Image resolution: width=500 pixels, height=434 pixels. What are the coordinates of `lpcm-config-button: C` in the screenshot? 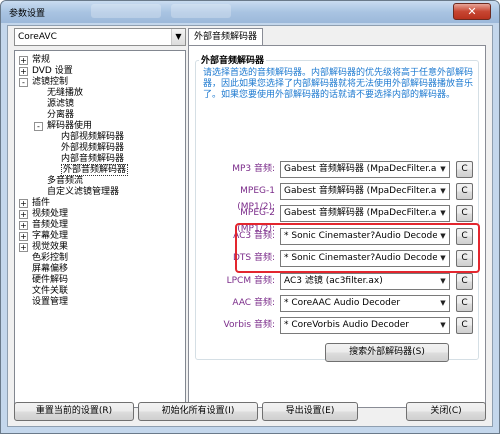 It's located at (464, 281).